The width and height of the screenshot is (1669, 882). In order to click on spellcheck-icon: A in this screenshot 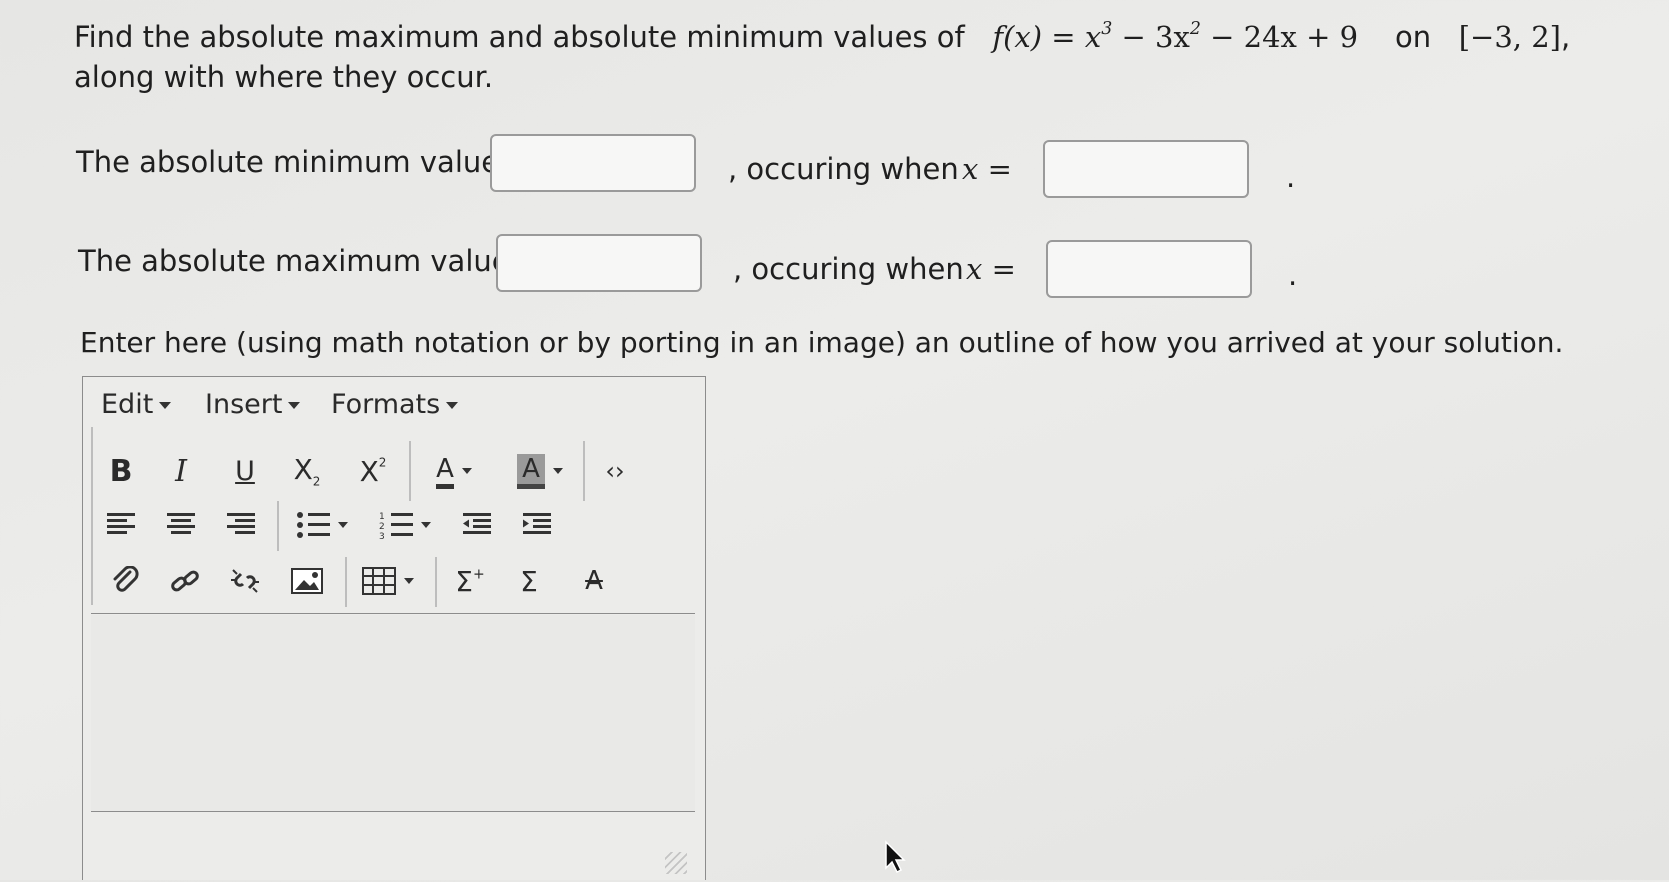, I will do `click(594, 581)`.